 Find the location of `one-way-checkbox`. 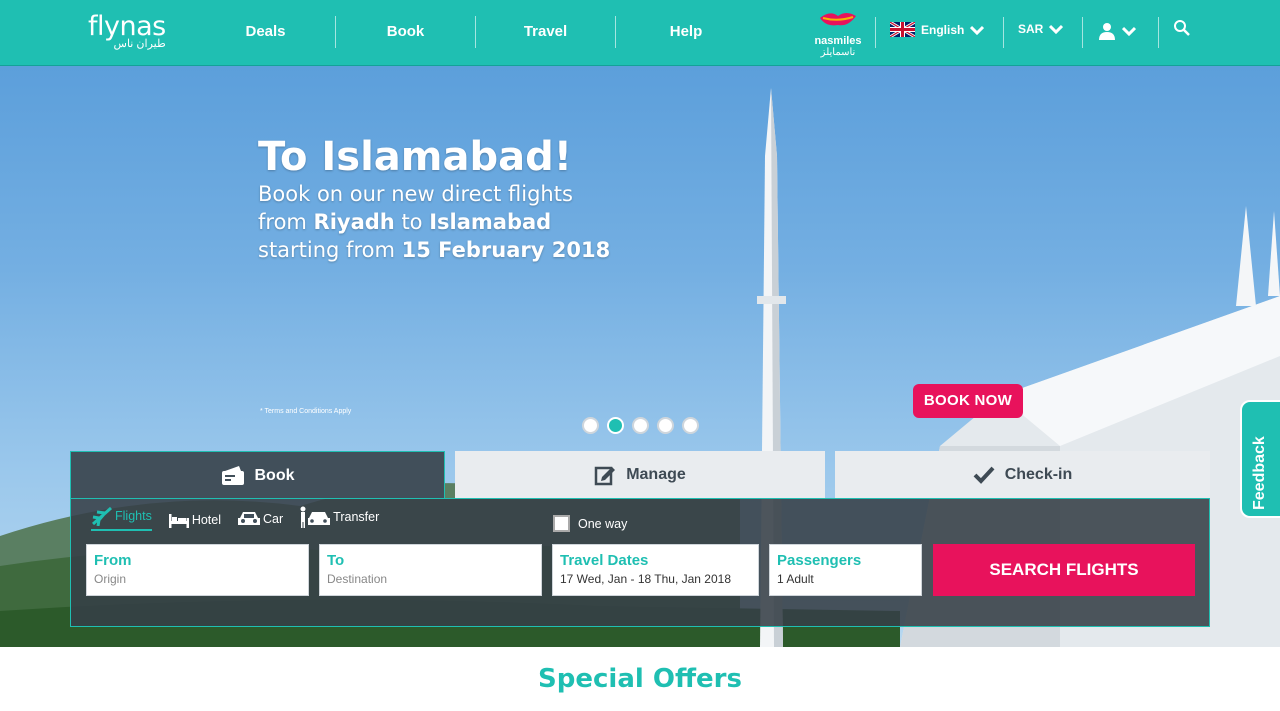

one-way-checkbox is located at coordinates (561, 523).